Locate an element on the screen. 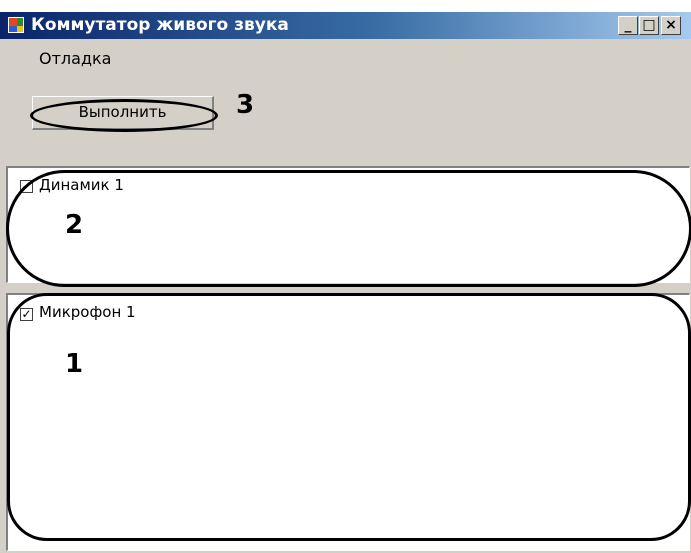 The image size is (691, 553). callout-number-2: 2 is located at coordinates (74, 225).